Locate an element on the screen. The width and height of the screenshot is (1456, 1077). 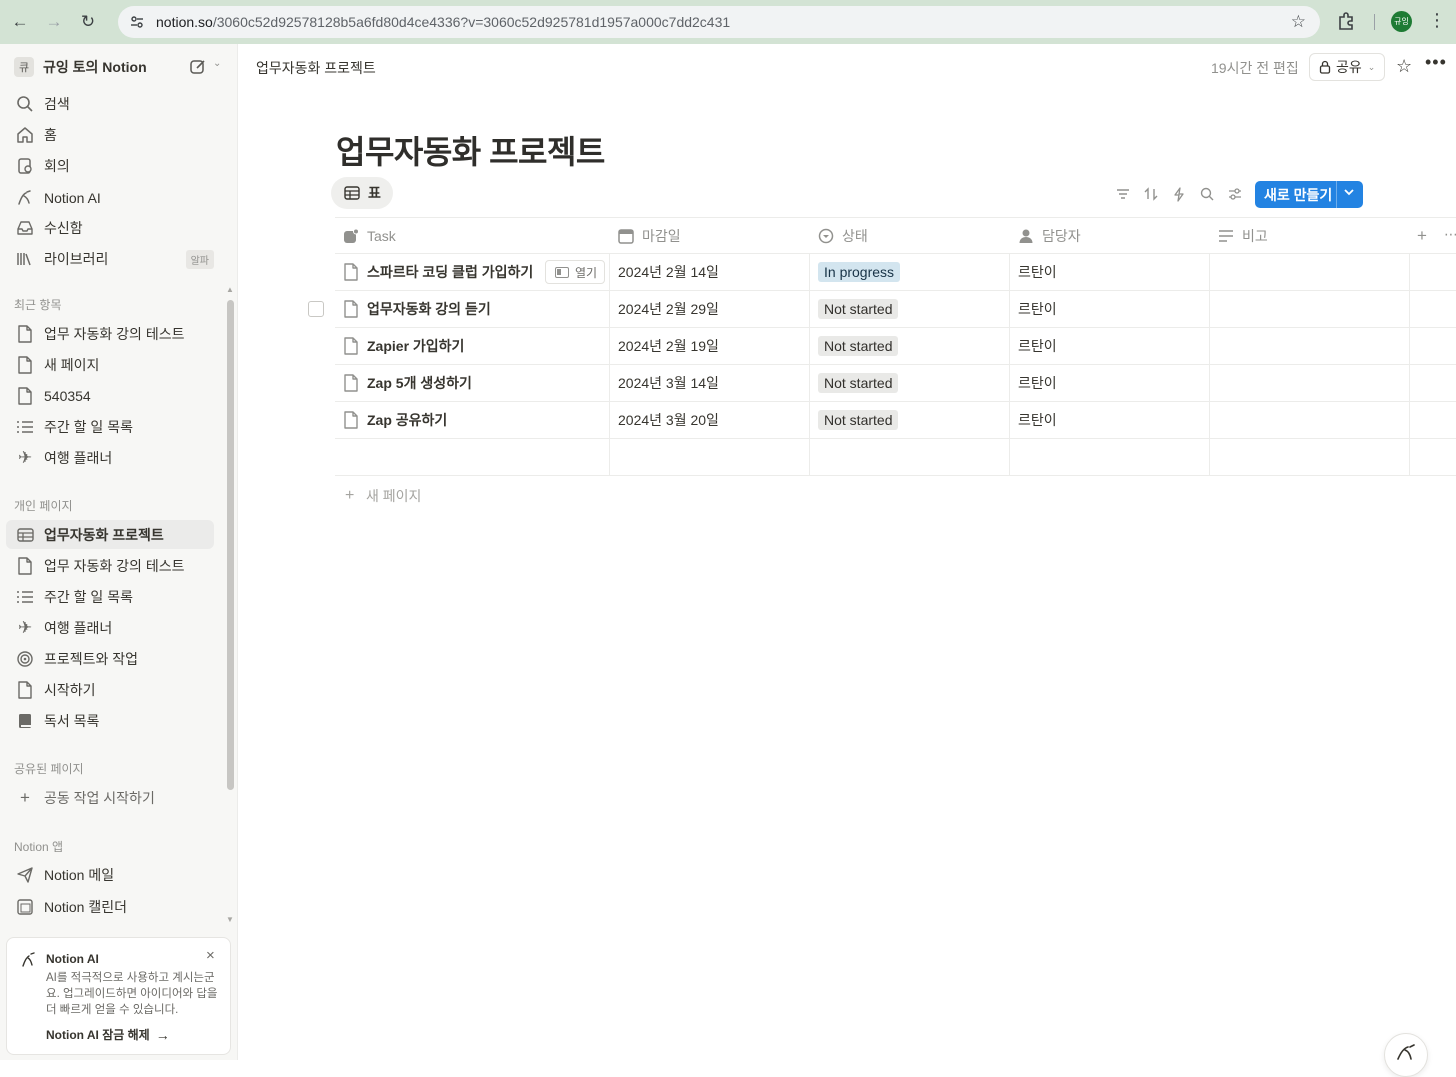
more-columns-icon: ⋯ is located at coordinates (1450, 234).